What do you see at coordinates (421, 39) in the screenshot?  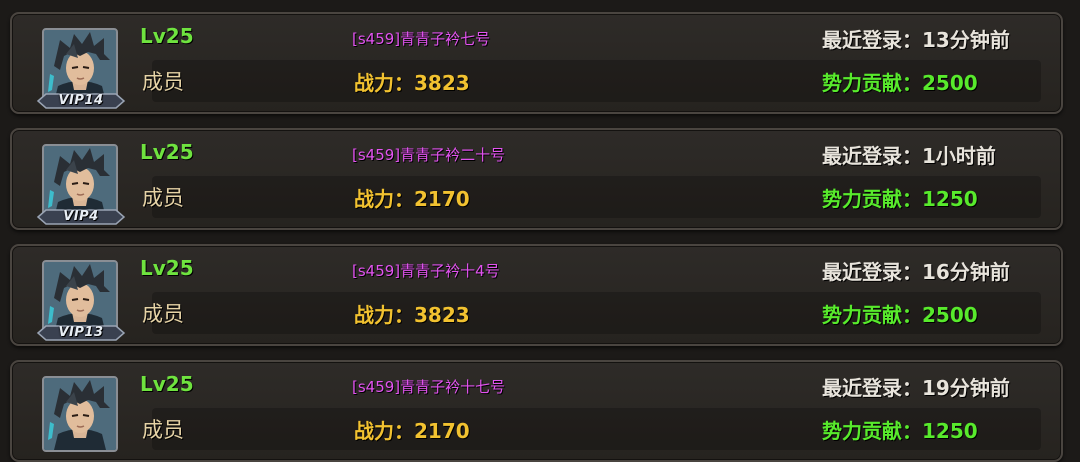 I see `member-name: [s459]青青子衿七号` at bounding box center [421, 39].